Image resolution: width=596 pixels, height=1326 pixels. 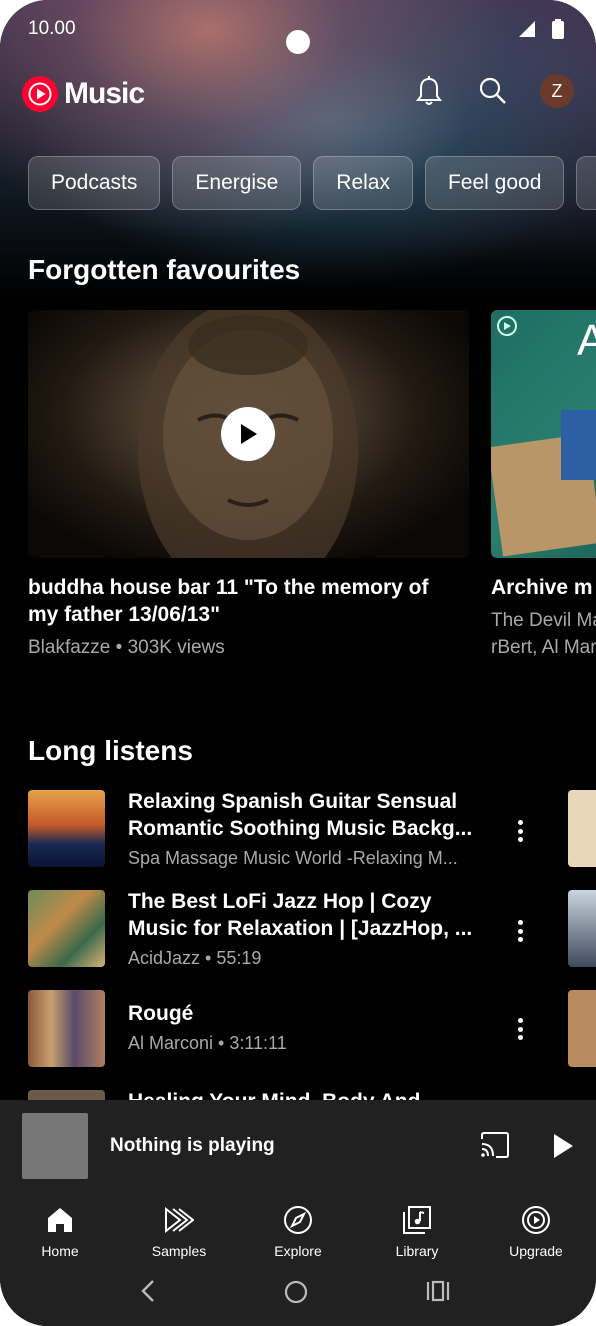 I want to click on tab-home-label: Home, so click(x=60, y=1251).